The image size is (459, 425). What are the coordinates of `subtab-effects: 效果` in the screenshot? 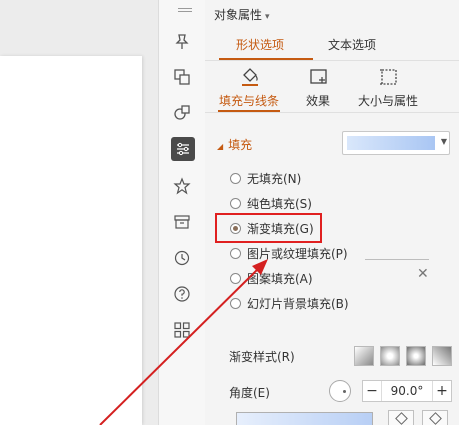 It's located at (318, 100).